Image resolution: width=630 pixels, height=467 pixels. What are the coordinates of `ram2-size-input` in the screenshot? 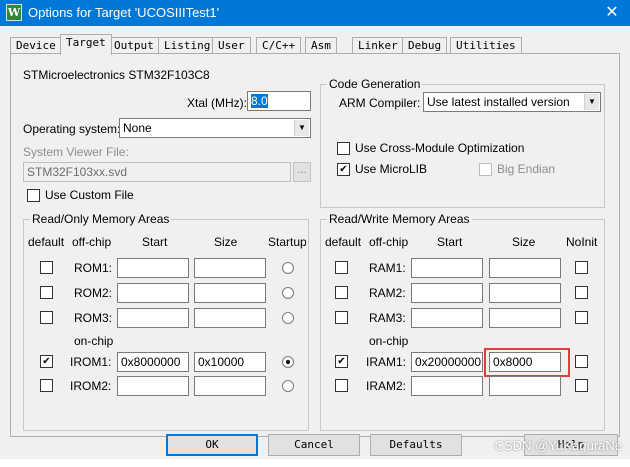 It's located at (525, 293).